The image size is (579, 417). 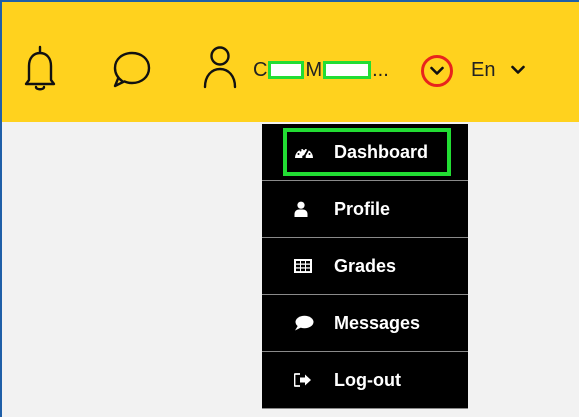 What do you see at coordinates (347, 70) in the screenshot?
I see `redacted-last-name` at bounding box center [347, 70].